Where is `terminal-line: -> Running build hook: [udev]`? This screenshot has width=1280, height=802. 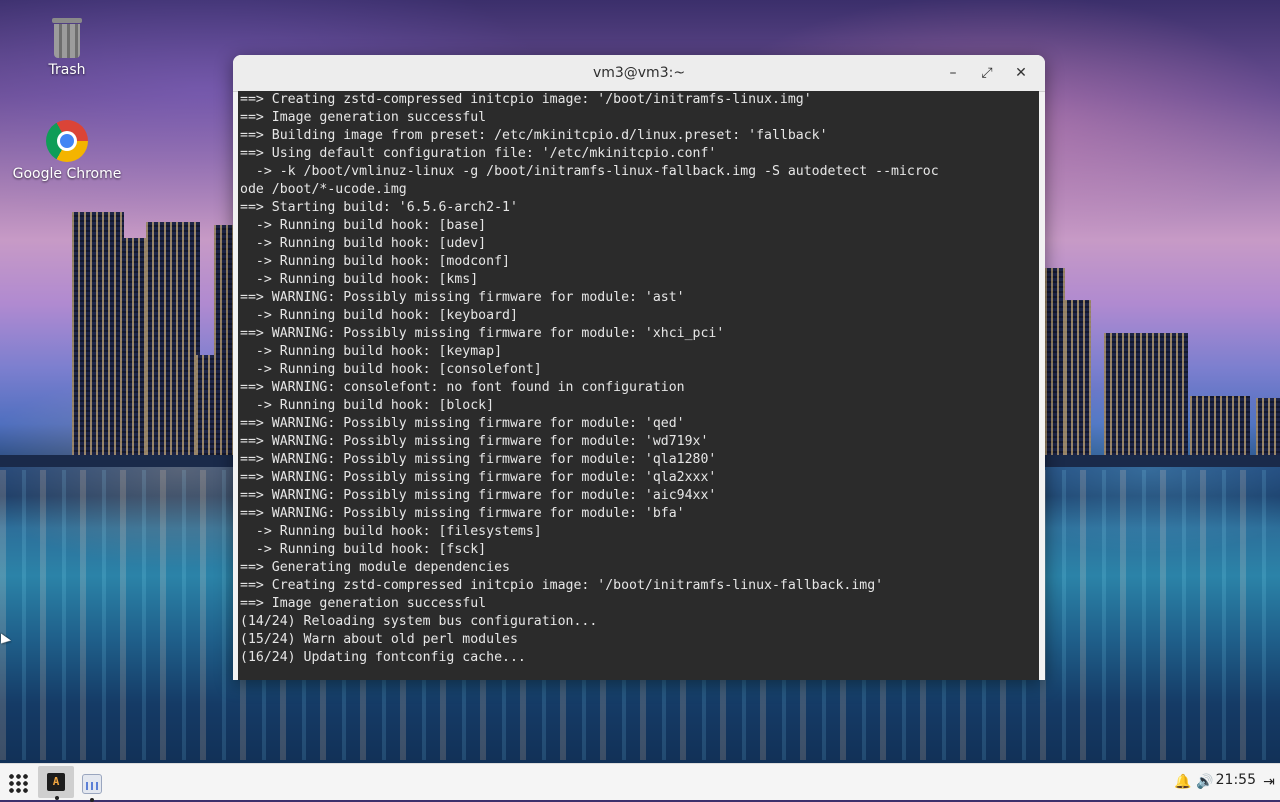
terminal-line: -> Running build hook: [udev] is located at coordinates (363, 243).